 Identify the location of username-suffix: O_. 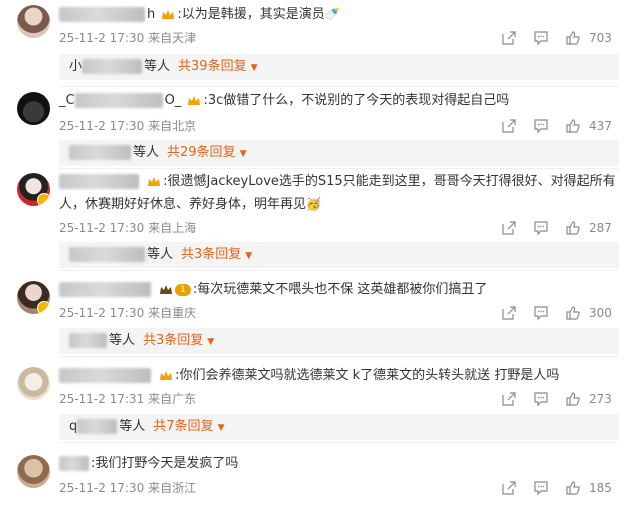
(173, 100).